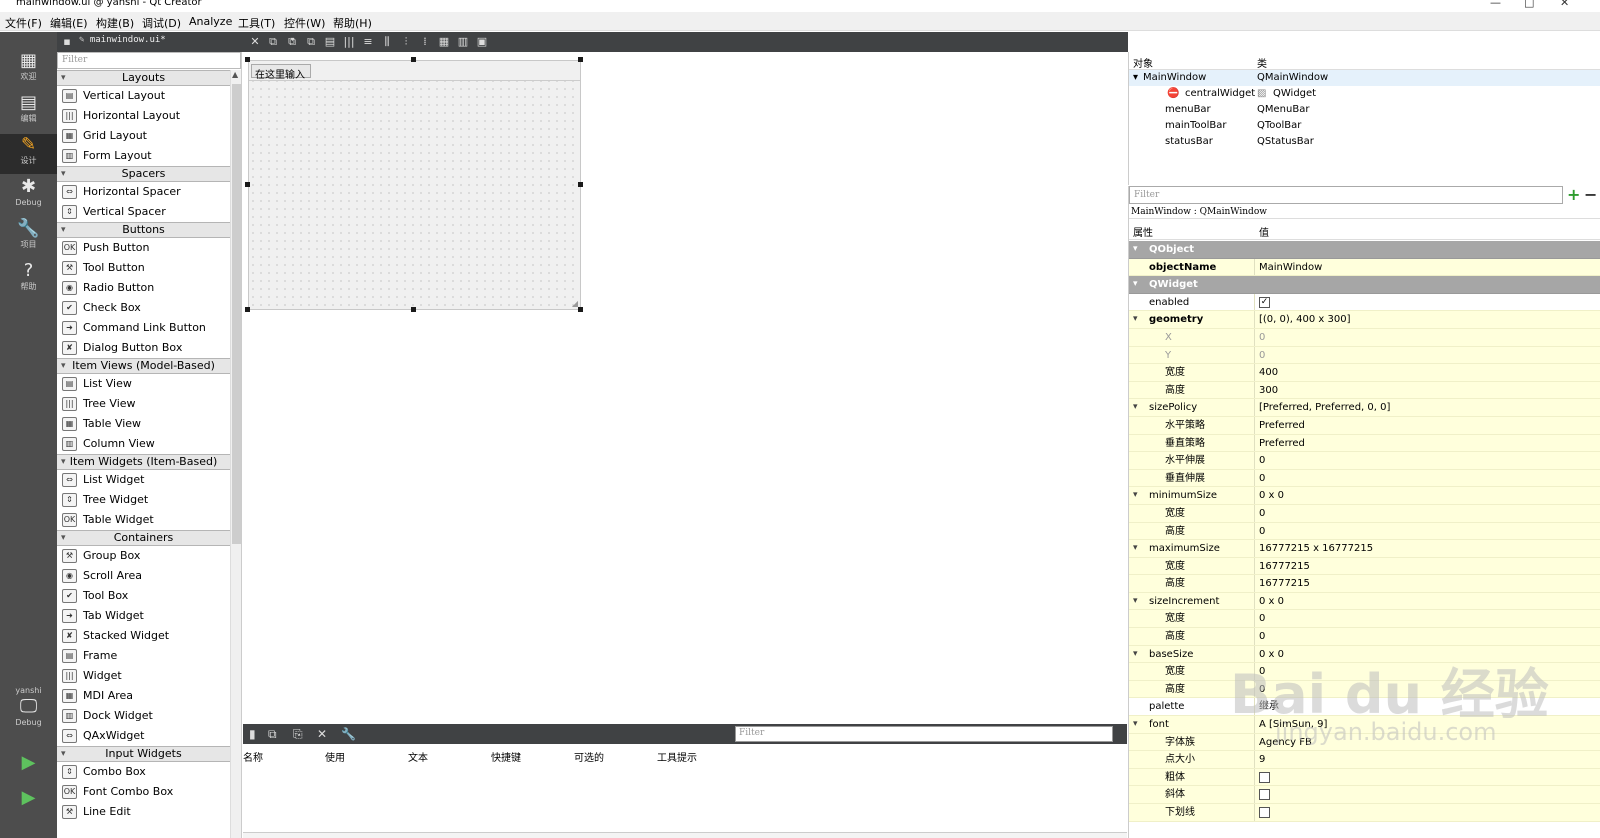  What do you see at coordinates (589, 756) in the screenshot?
I see `action-column-header: 可选的` at bounding box center [589, 756].